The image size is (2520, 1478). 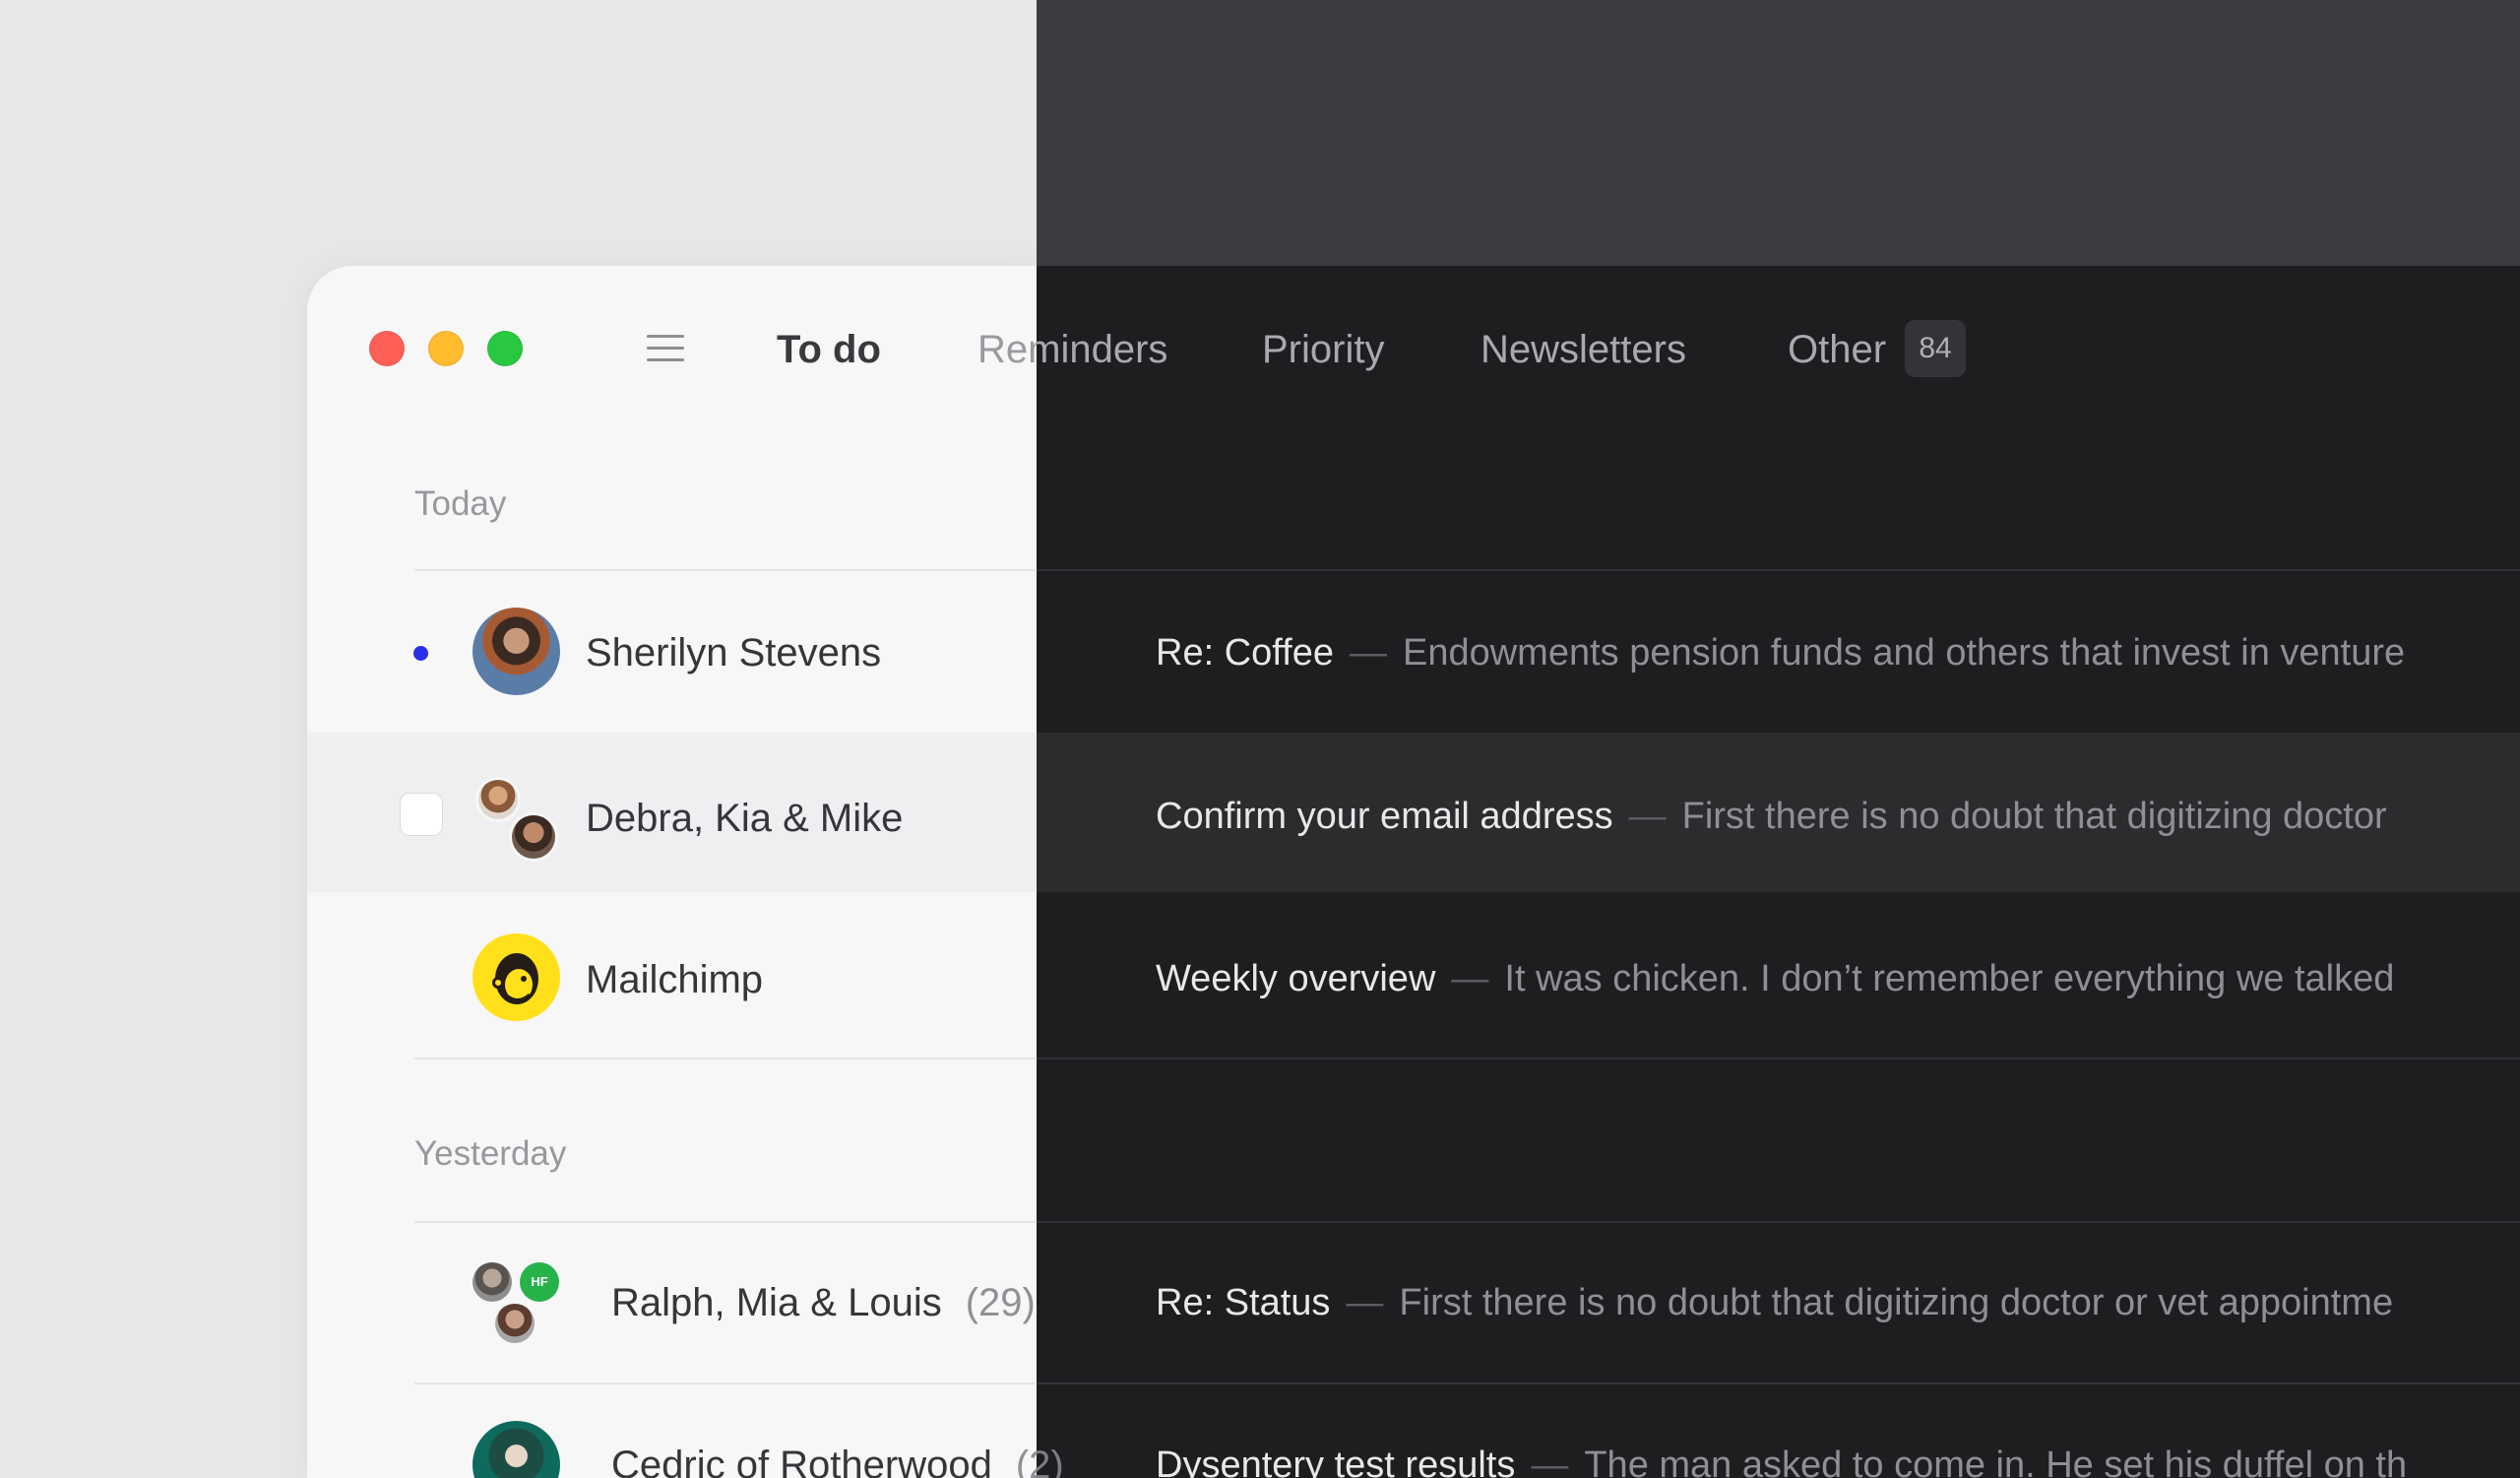 What do you see at coordinates (387, 348) in the screenshot?
I see `close-window-button` at bounding box center [387, 348].